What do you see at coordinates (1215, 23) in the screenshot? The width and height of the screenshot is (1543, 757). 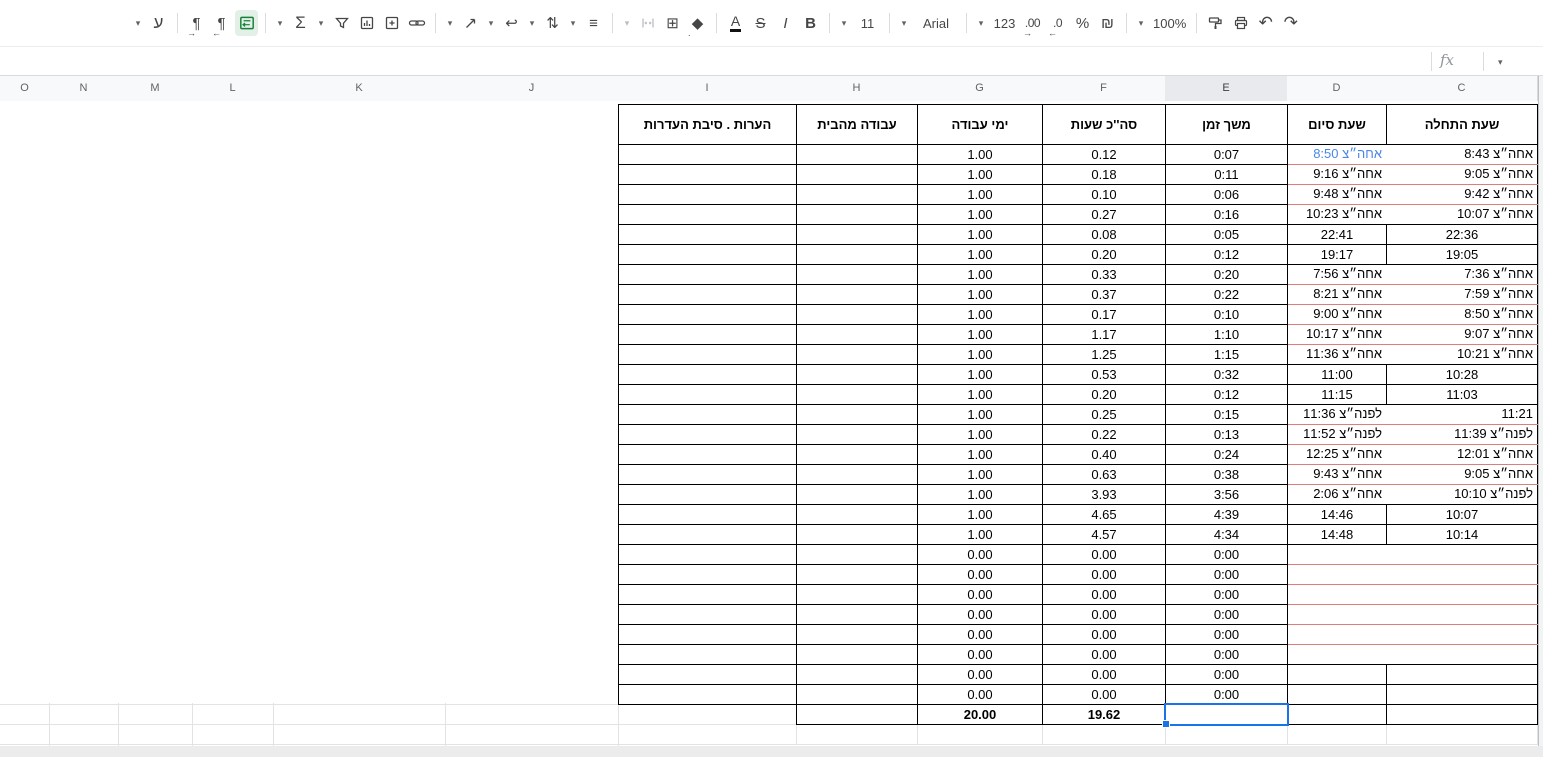 I see `paint-format-button` at bounding box center [1215, 23].